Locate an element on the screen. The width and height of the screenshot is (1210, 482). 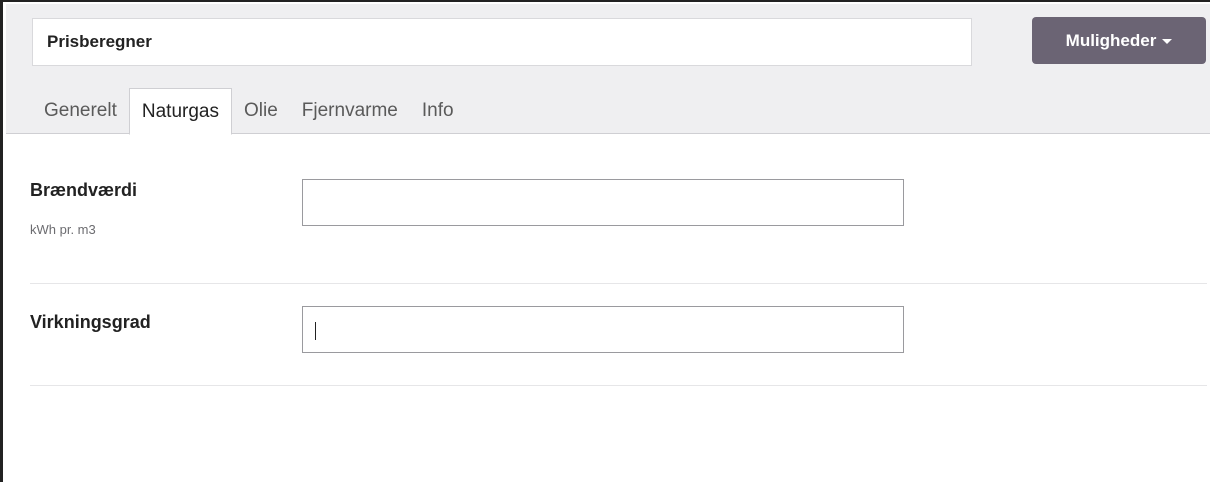
title-field: Prisberegner is located at coordinates (502, 42).